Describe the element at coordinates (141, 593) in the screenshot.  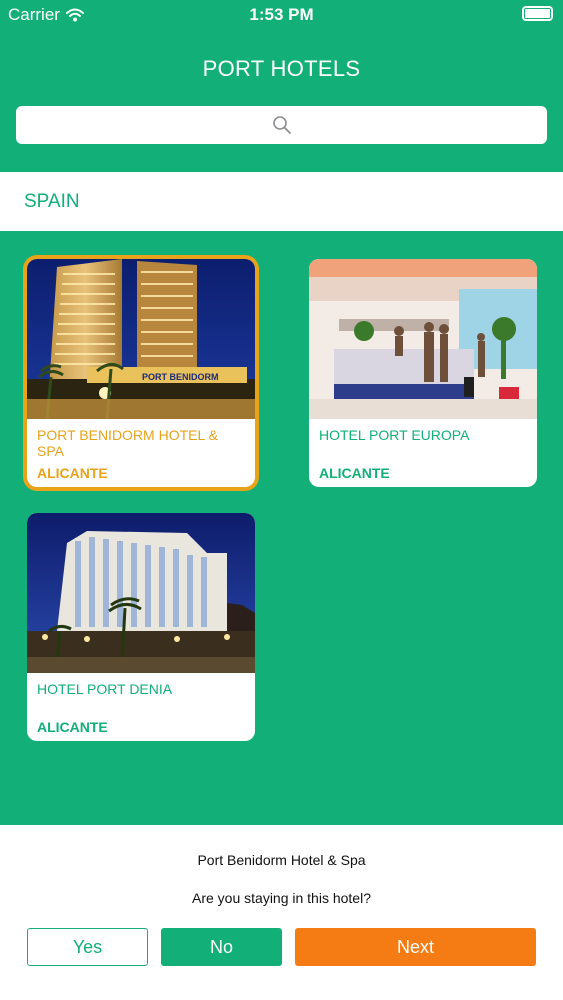
I see `hotel-photo-port-denia` at that location.